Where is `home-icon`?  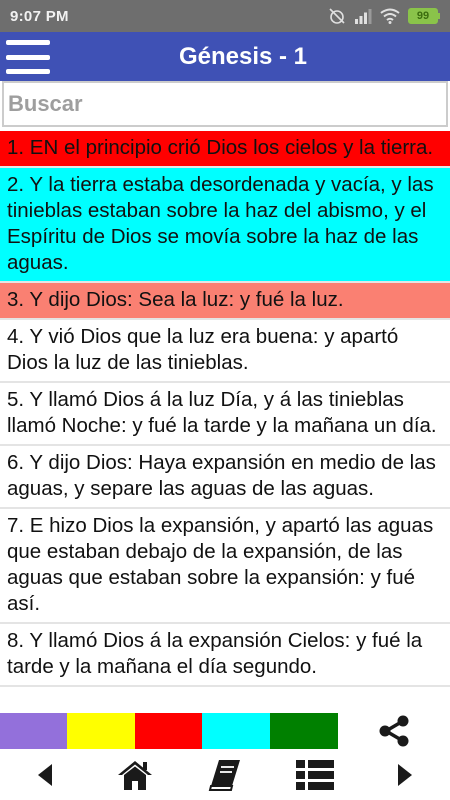 home-icon is located at coordinates (135, 775).